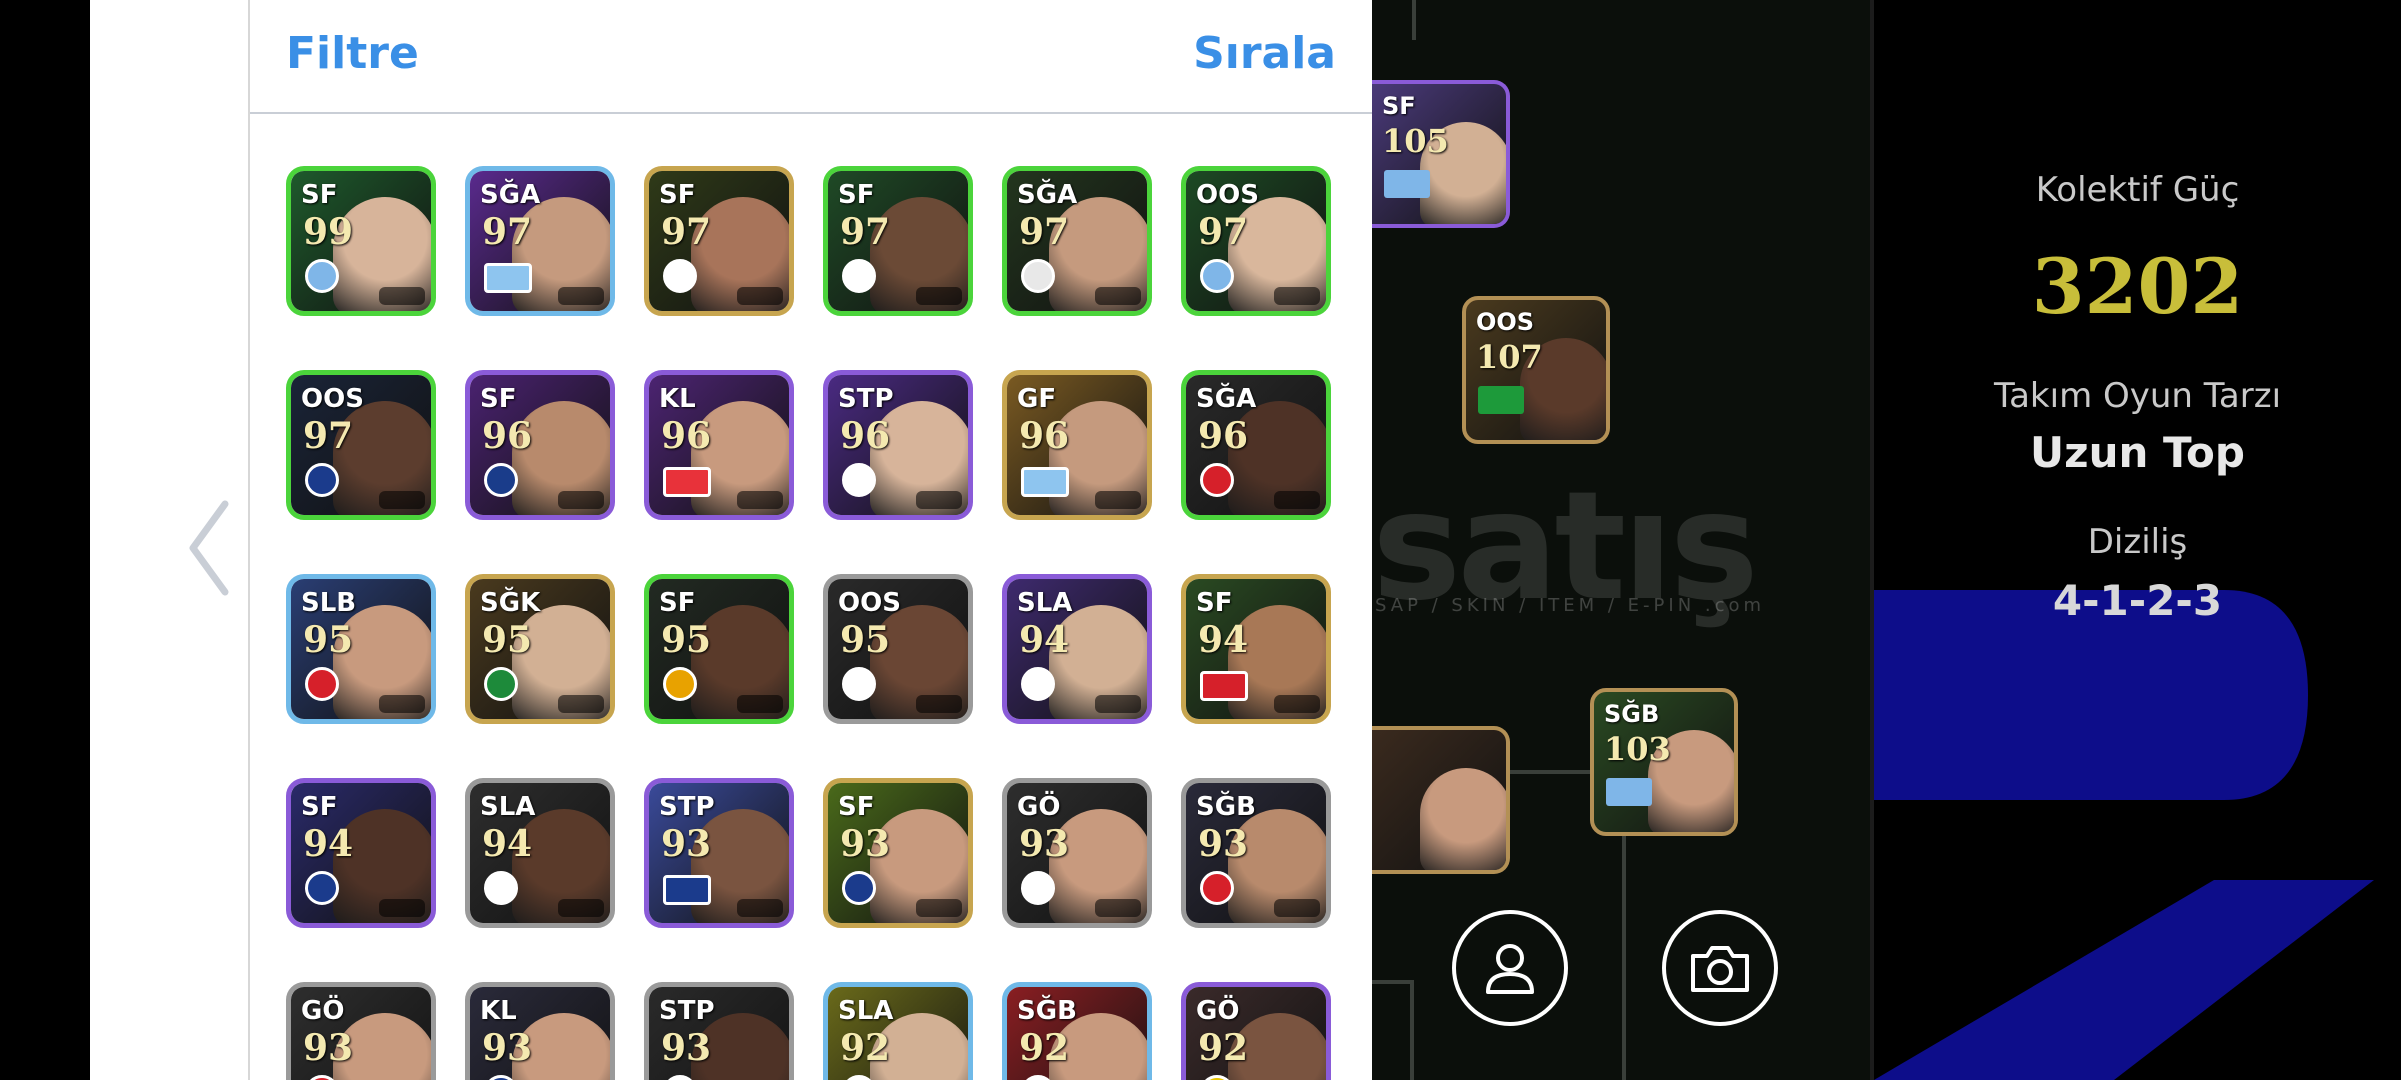 This screenshot has height=1080, width=2401. I want to click on player-position: SLA, so click(508, 807).